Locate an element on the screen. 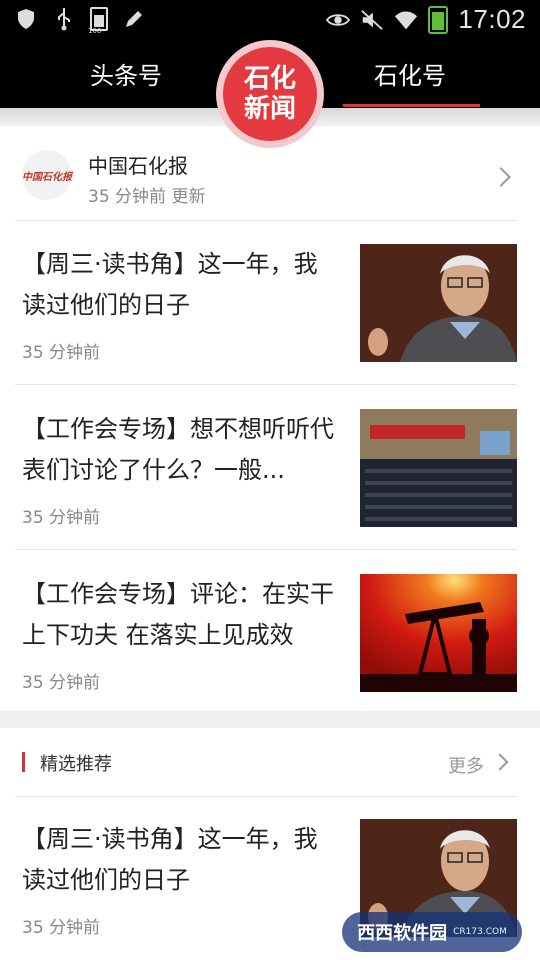 The image size is (540, 960). app-logo-line2: 新闻 is located at coordinates (269, 109).